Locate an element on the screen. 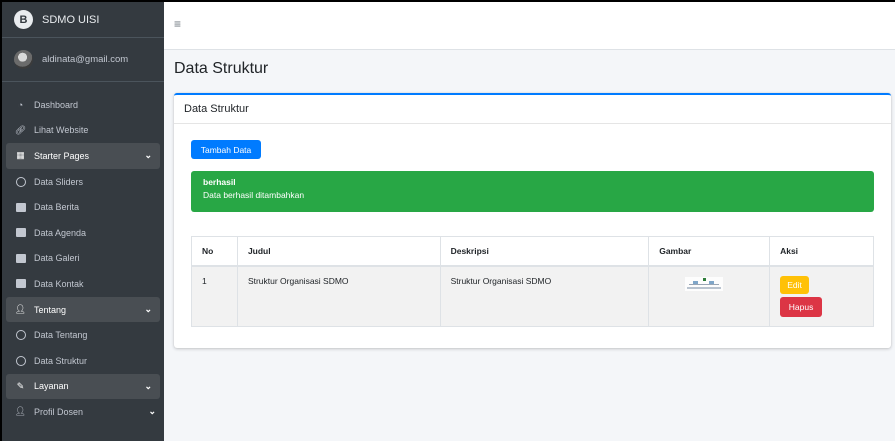 The height and width of the screenshot is (441, 895). sidebar-item-data-tentang: Data Tentang is located at coordinates (83, 335).